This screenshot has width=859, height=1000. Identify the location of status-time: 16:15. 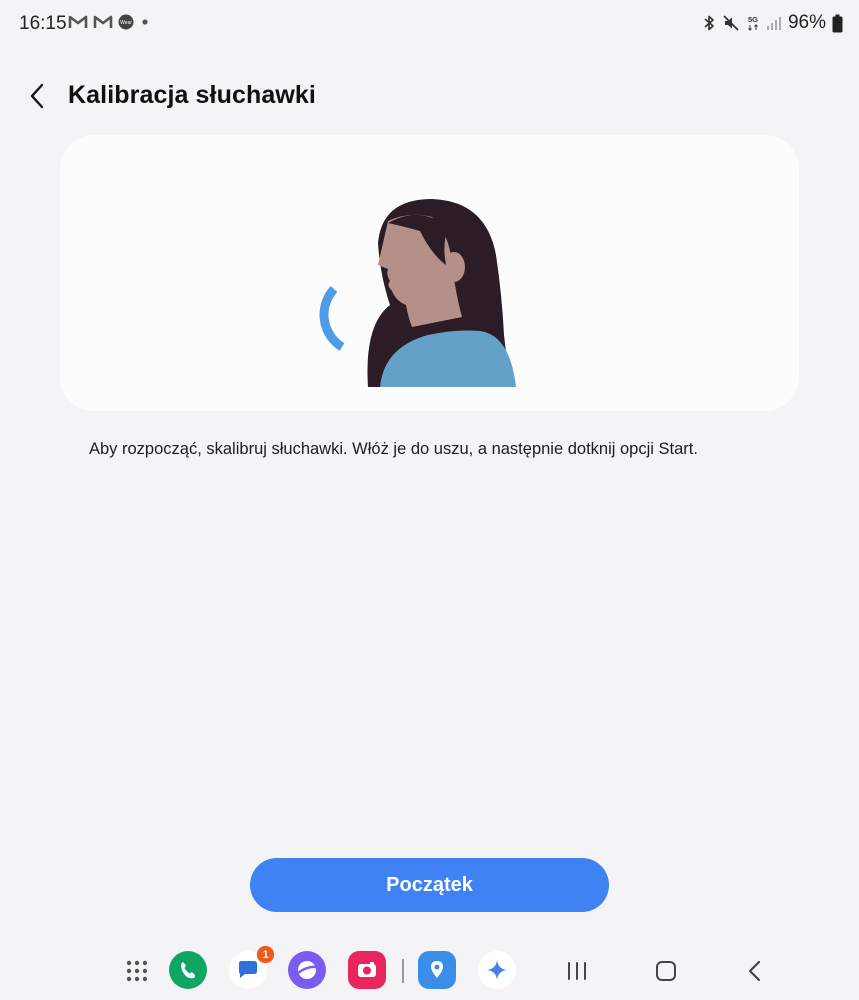
(43, 23).